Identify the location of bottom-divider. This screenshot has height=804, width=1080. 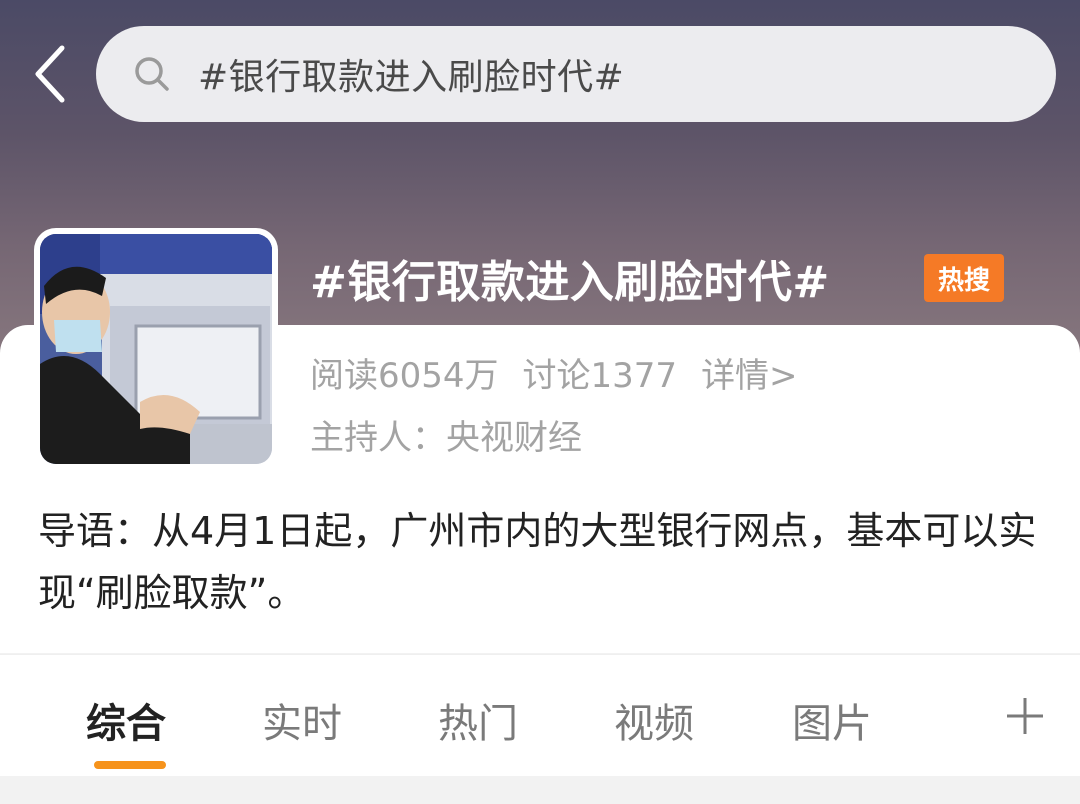
(540, 790).